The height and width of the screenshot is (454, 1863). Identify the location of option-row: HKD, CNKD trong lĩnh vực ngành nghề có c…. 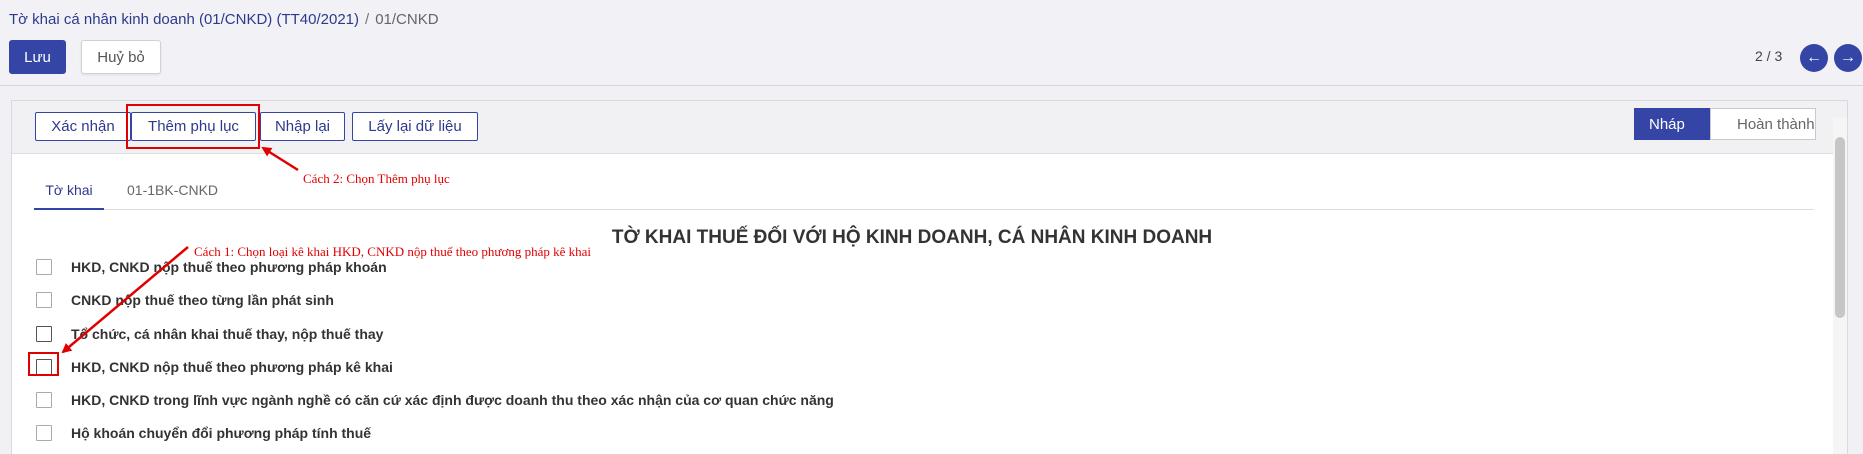
(435, 400).